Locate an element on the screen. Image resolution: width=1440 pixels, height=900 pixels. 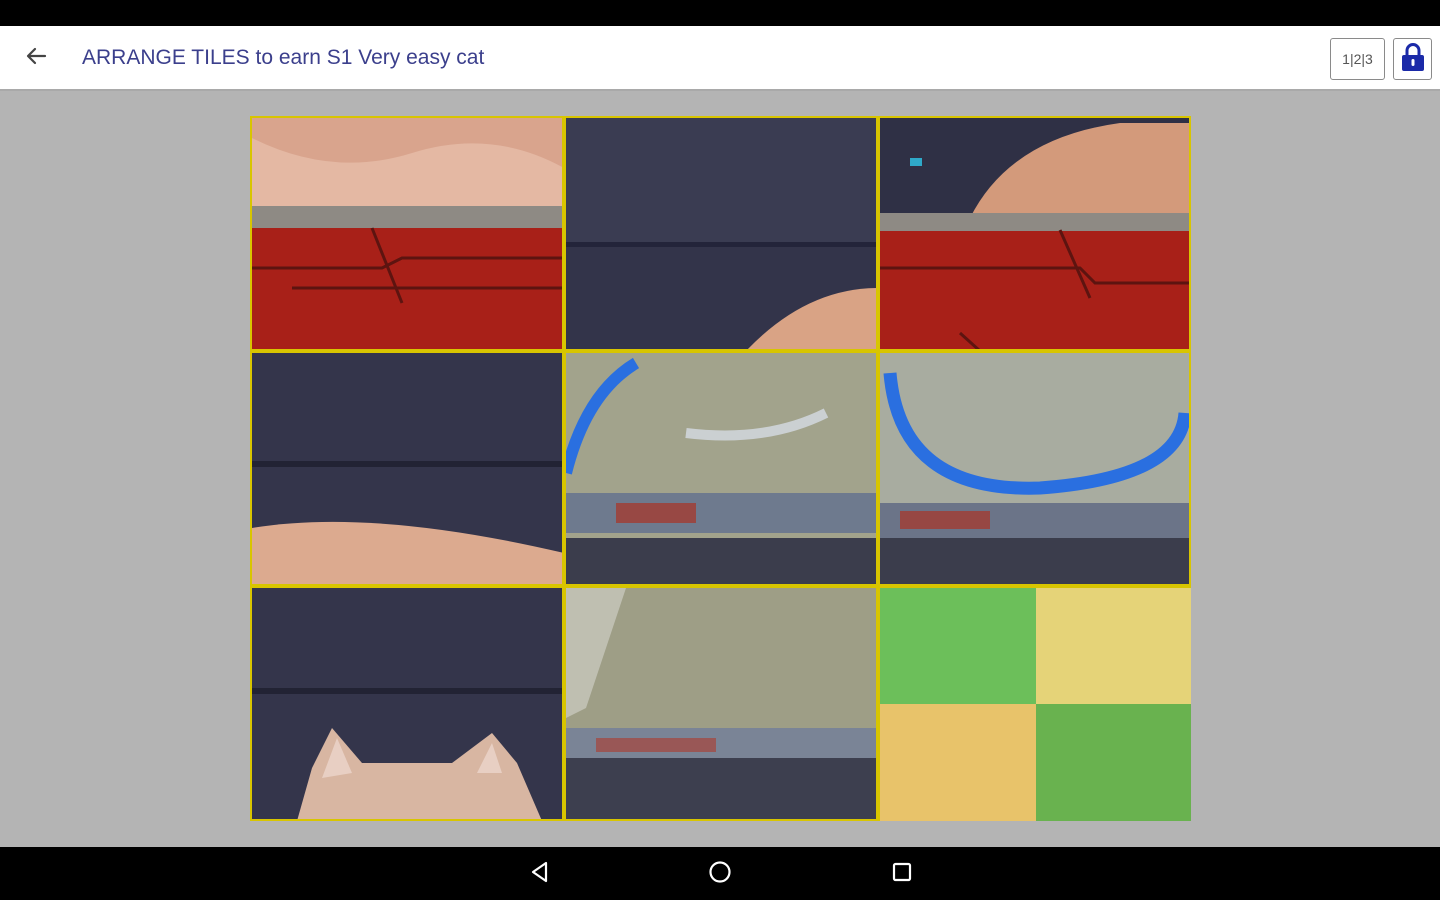
nav-back-button is located at coordinates (540, 874).